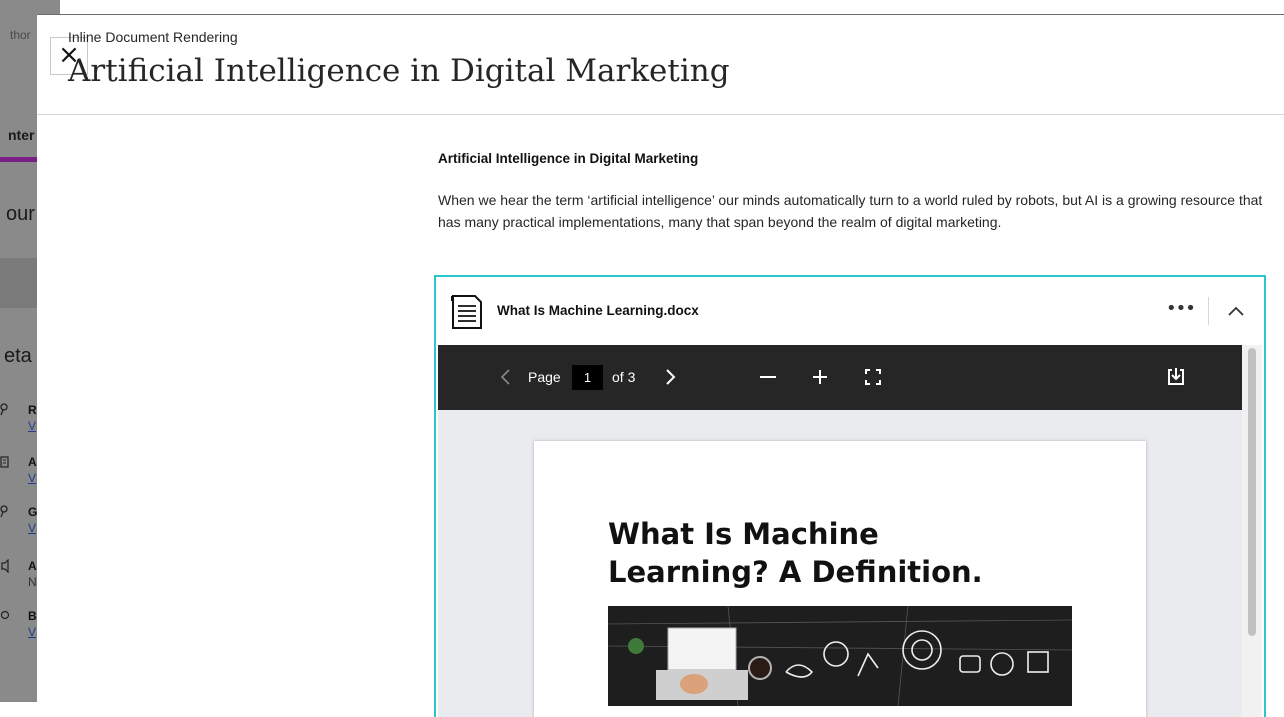  Describe the element at coordinates (1208, 311) in the screenshot. I see `header-separator` at that location.